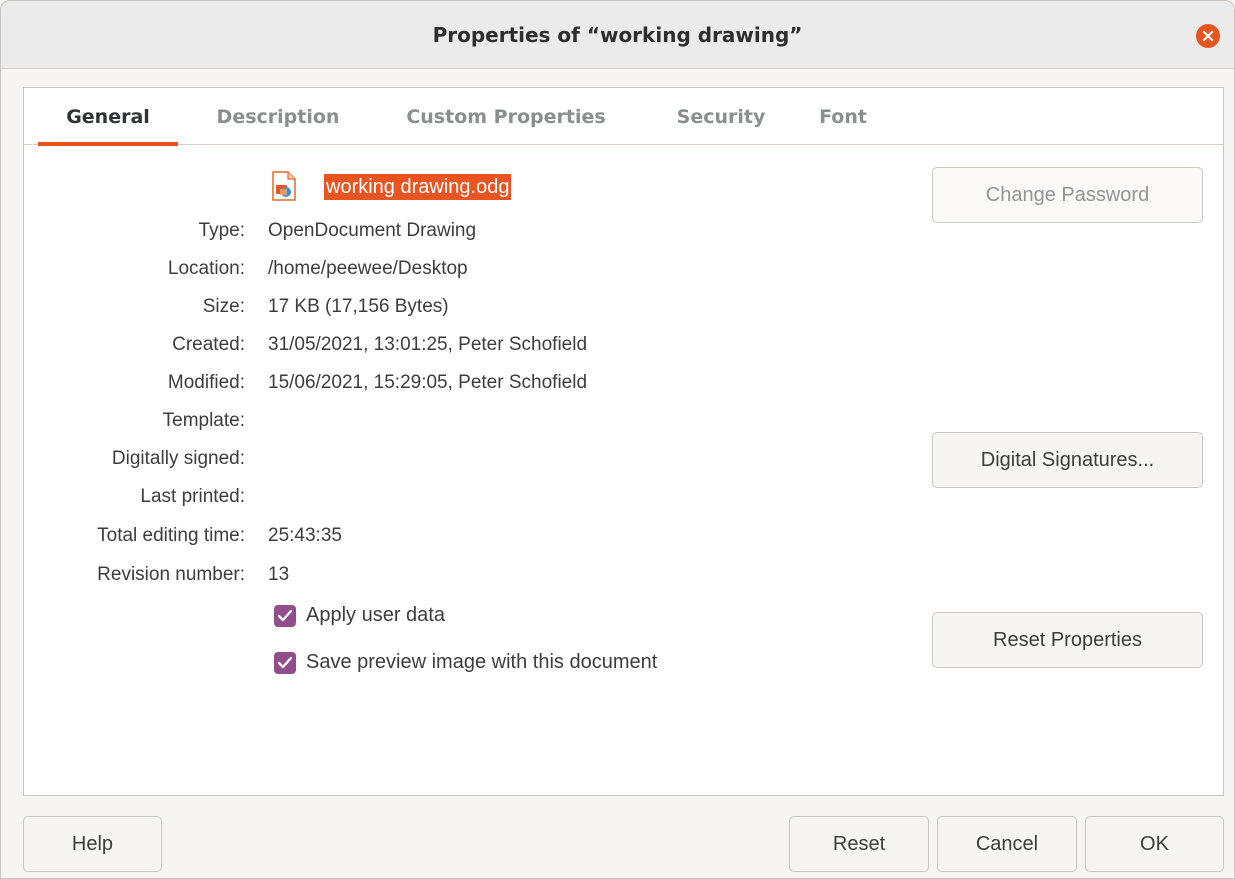 The image size is (1235, 879). Describe the element at coordinates (171, 574) in the screenshot. I see `revision-number-label: Revision number:` at that location.